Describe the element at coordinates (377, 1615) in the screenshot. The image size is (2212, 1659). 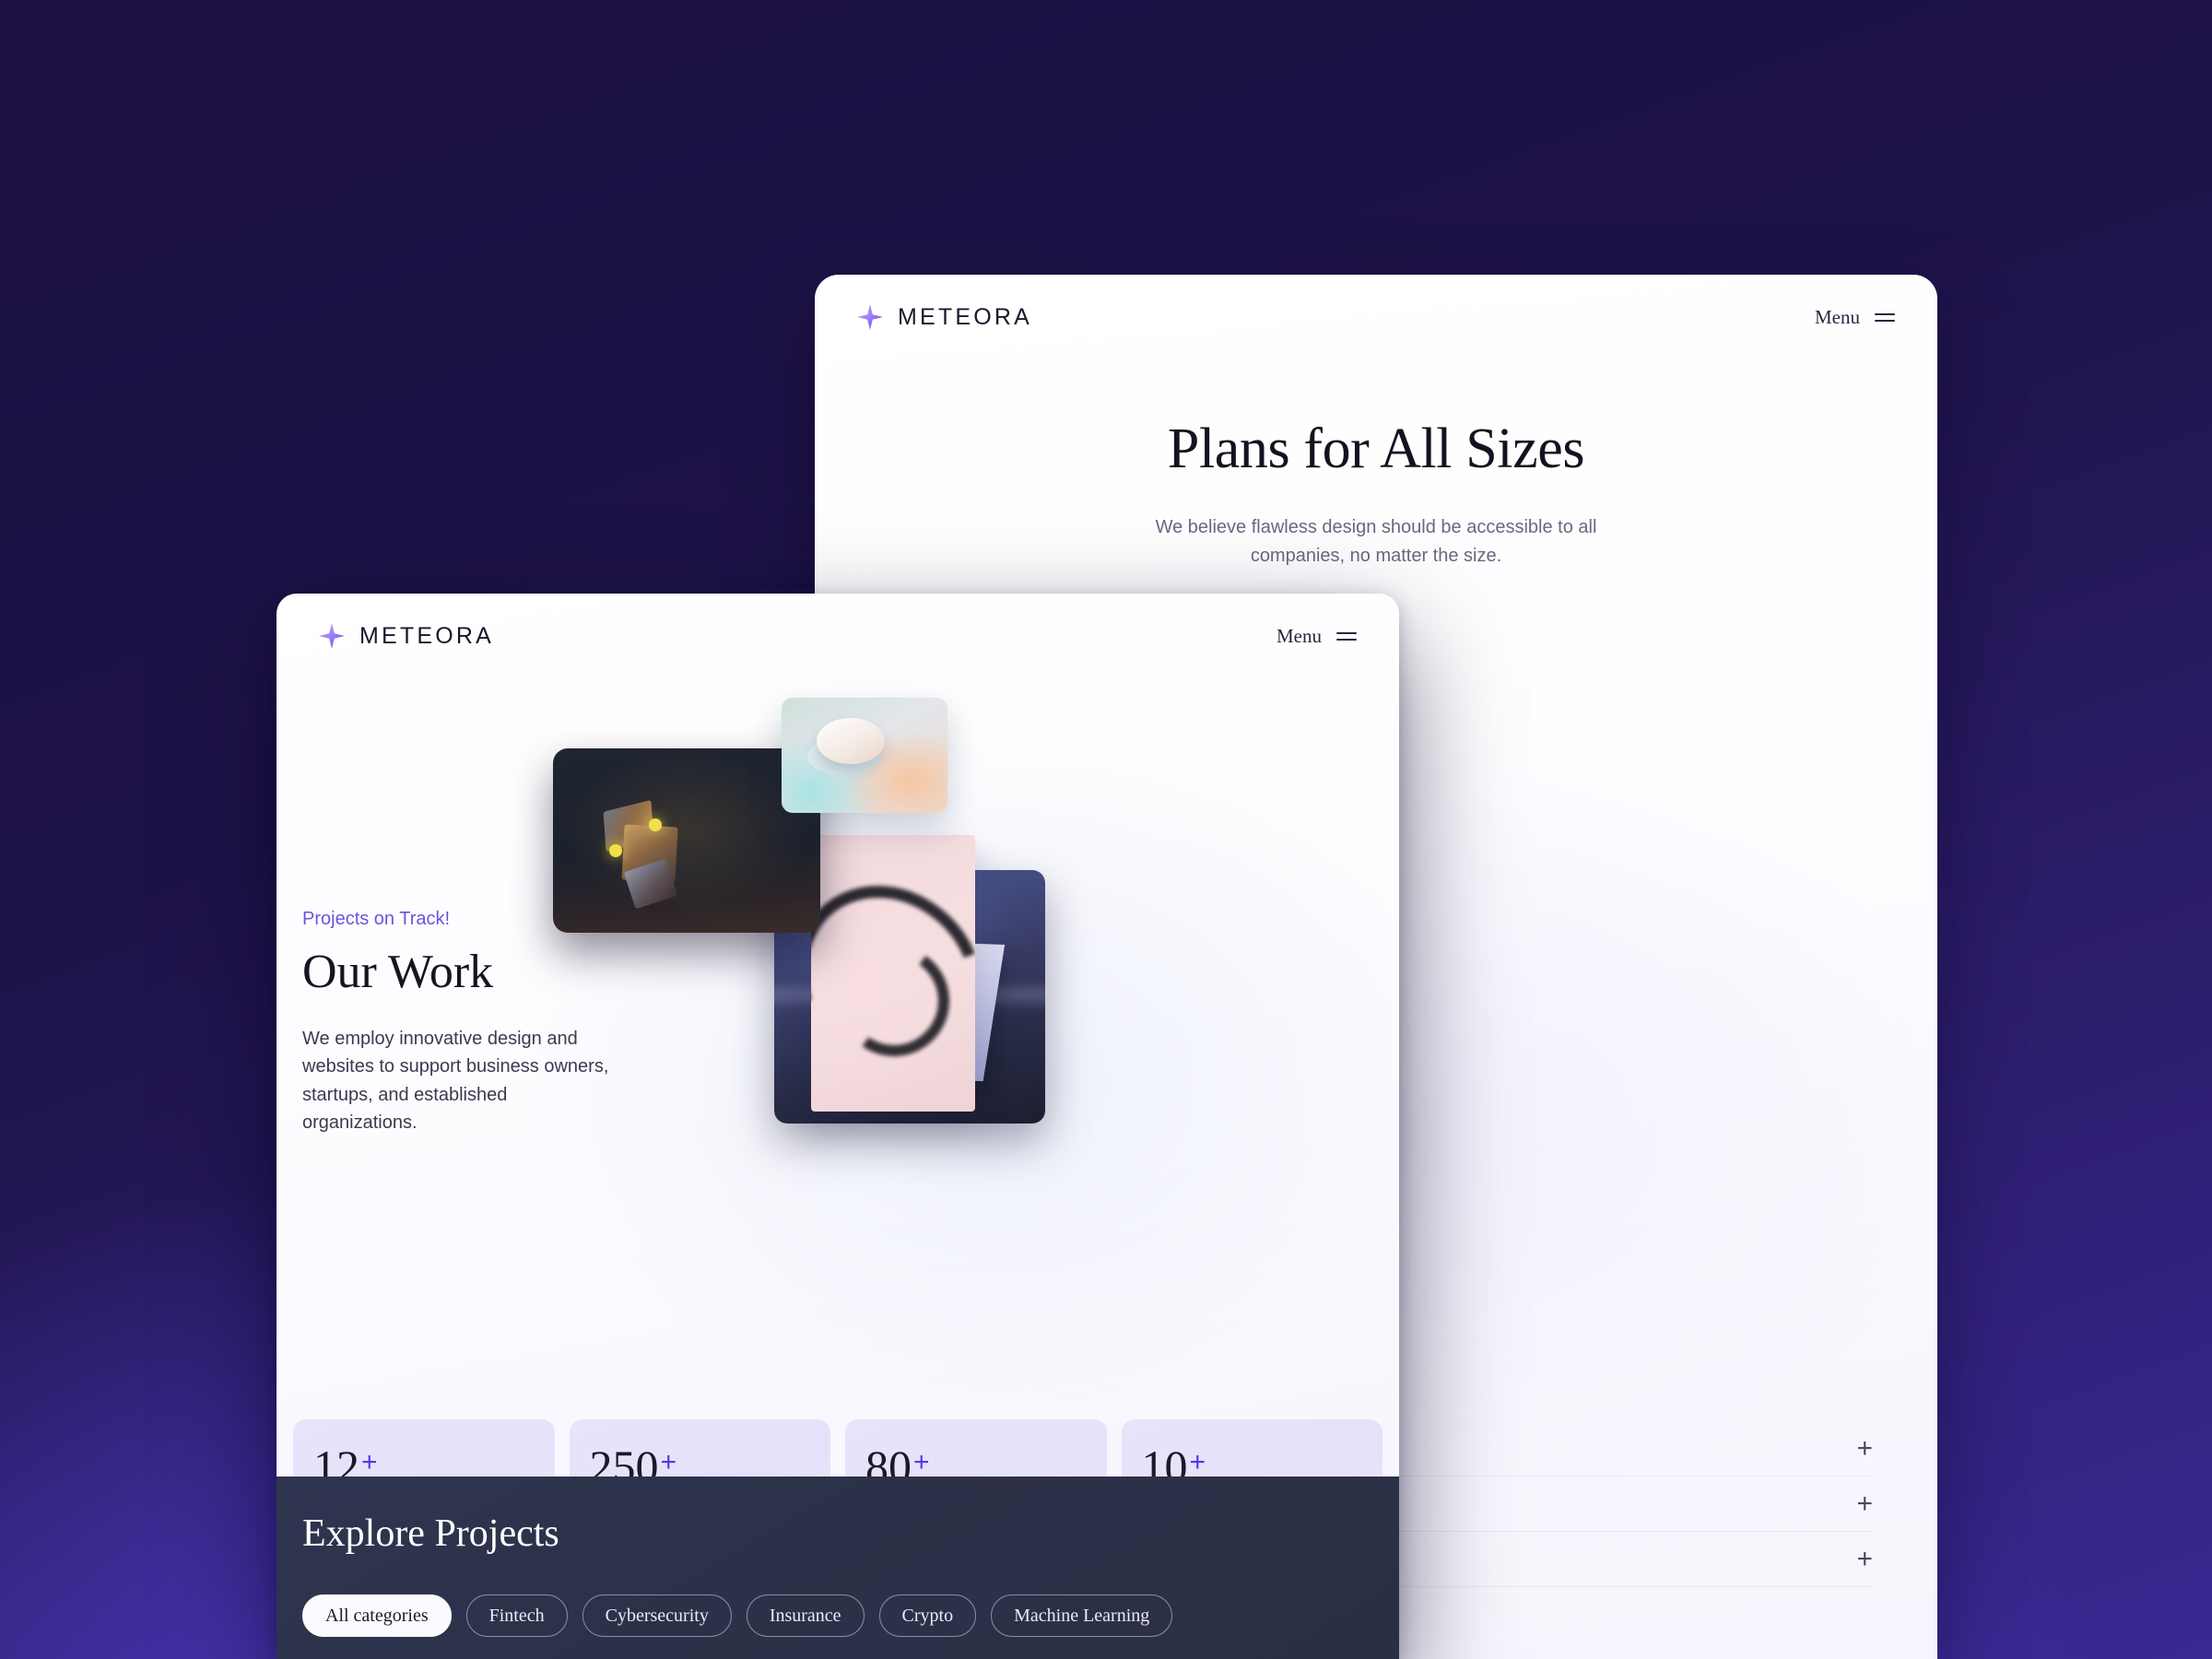
I see `chip-all-categories: All categories` at that location.